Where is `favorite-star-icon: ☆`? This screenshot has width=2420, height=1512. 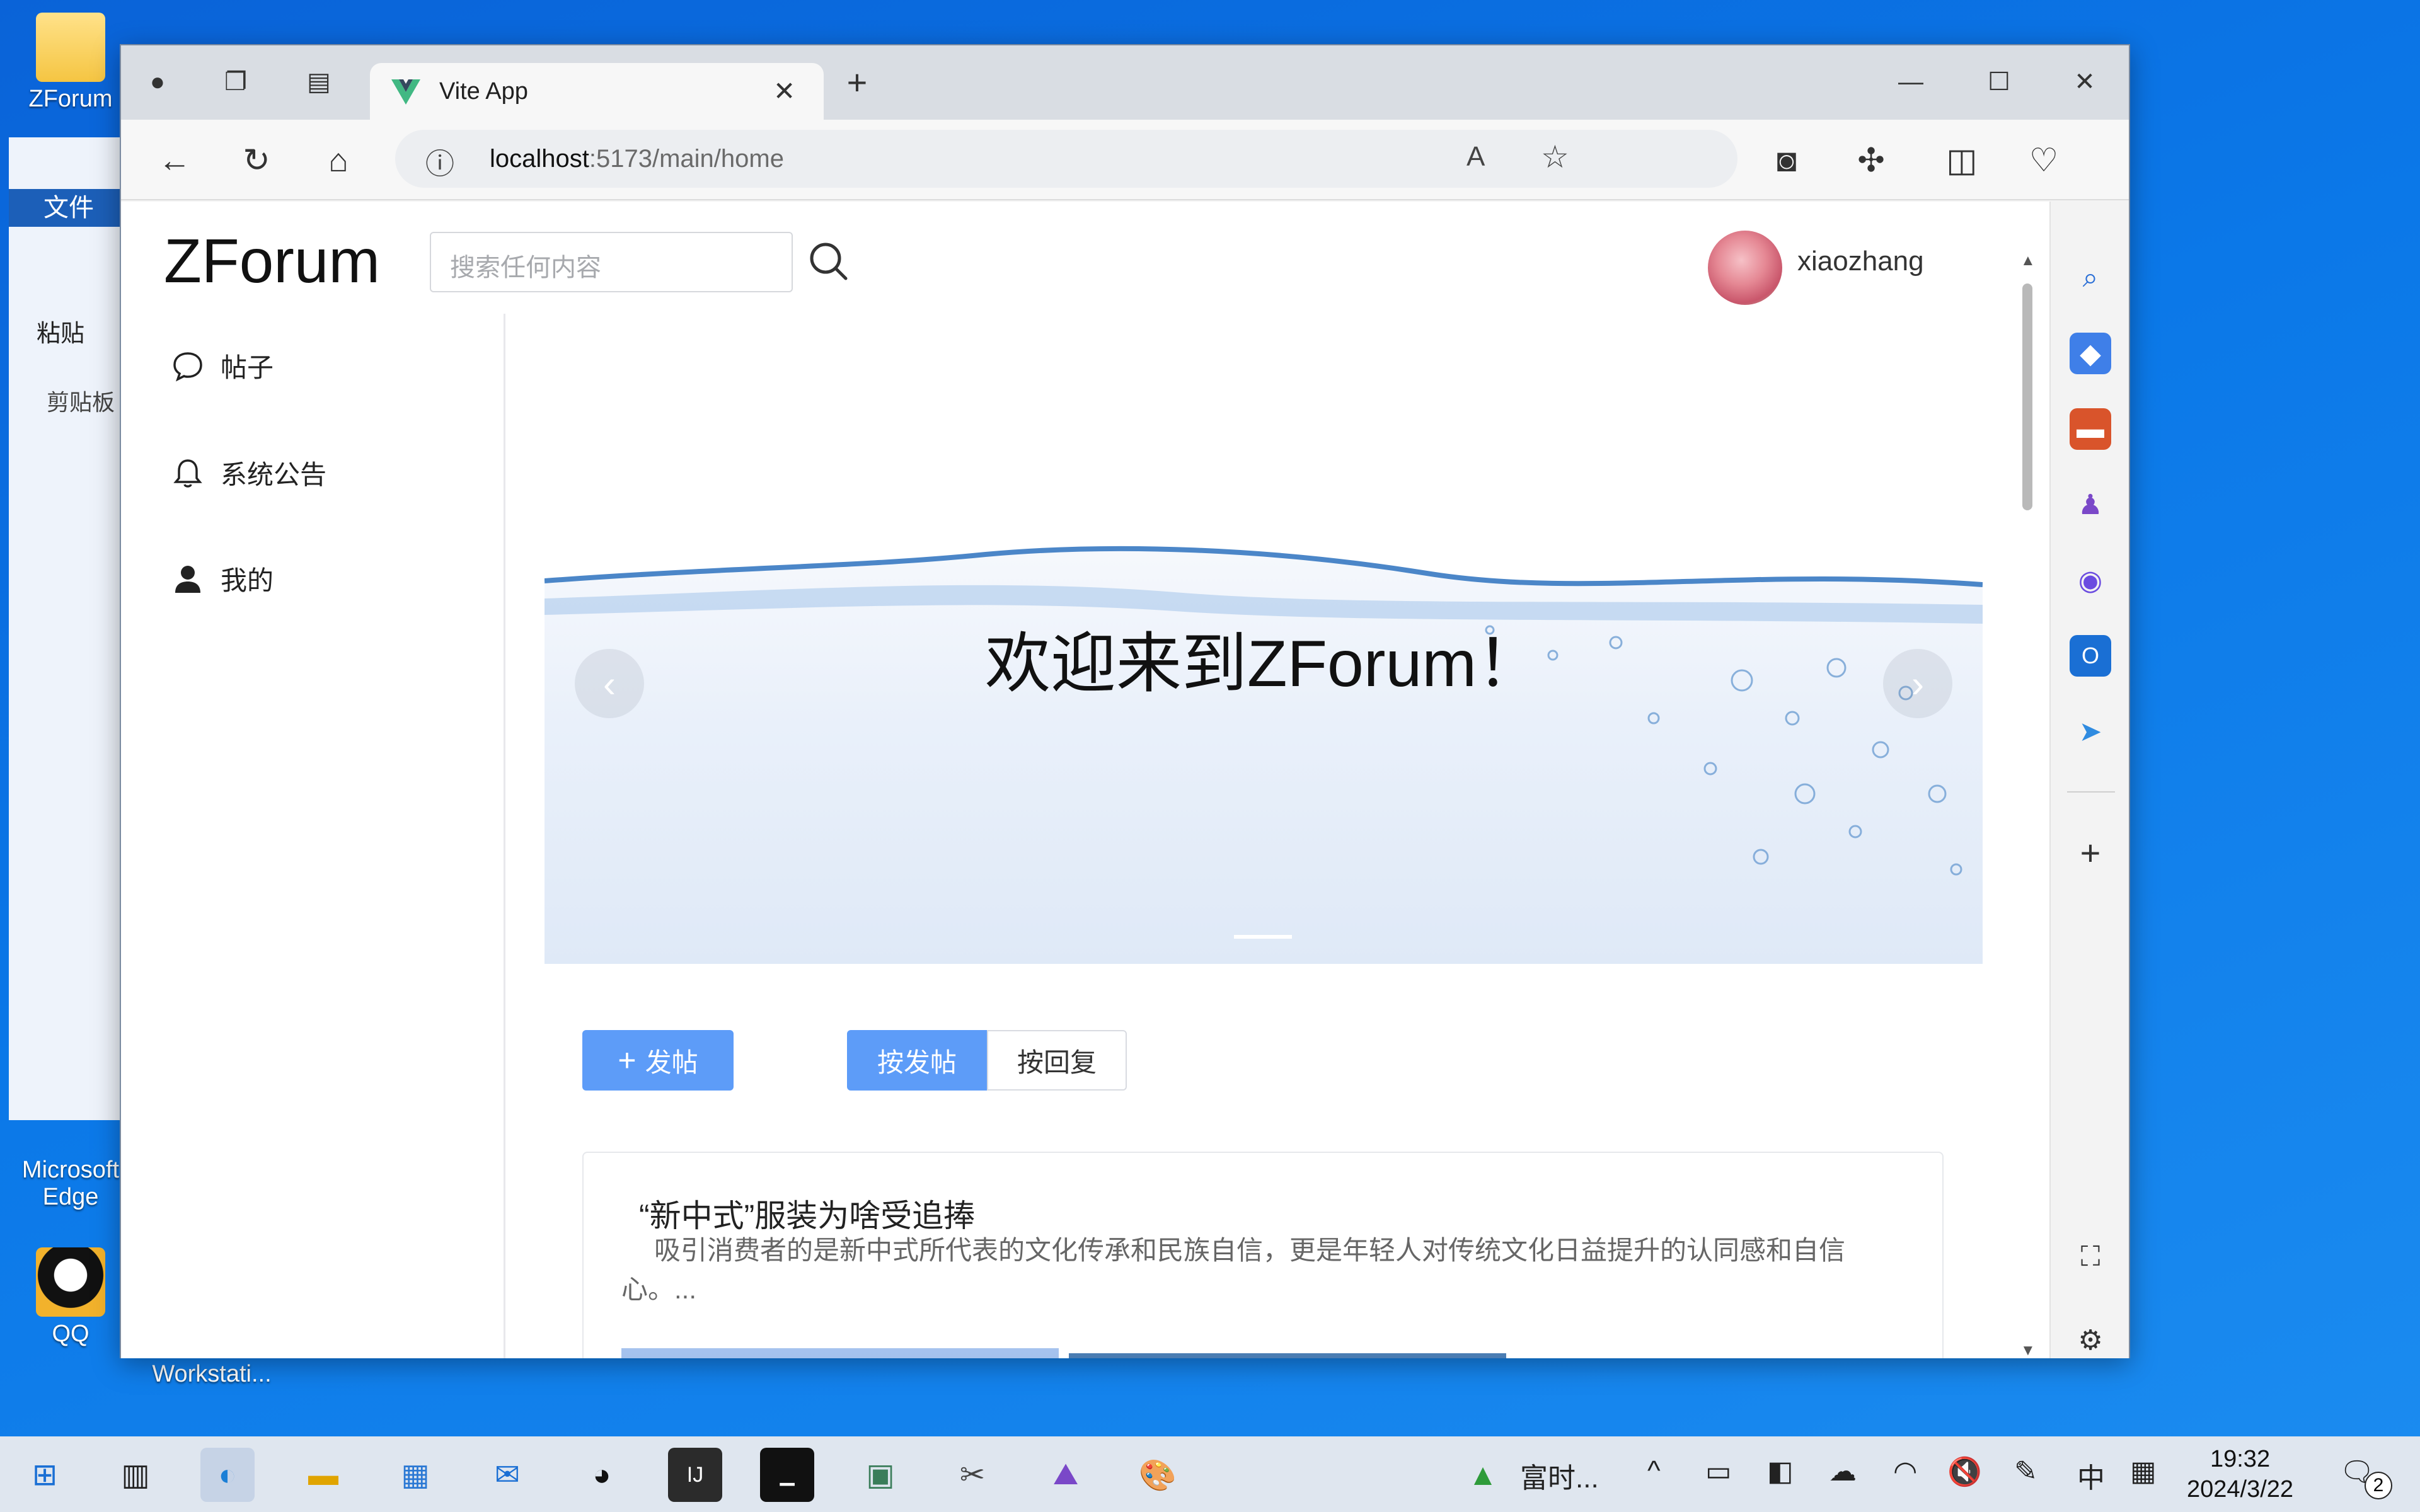
favorite-star-icon: ☆ is located at coordinates (1555, 157).